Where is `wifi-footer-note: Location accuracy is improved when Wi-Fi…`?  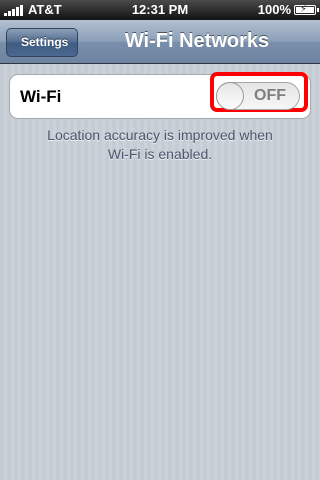
wifi-footer-note: Location accuracy is improved when Wi-Fi… is located at coordinates (160, 145).